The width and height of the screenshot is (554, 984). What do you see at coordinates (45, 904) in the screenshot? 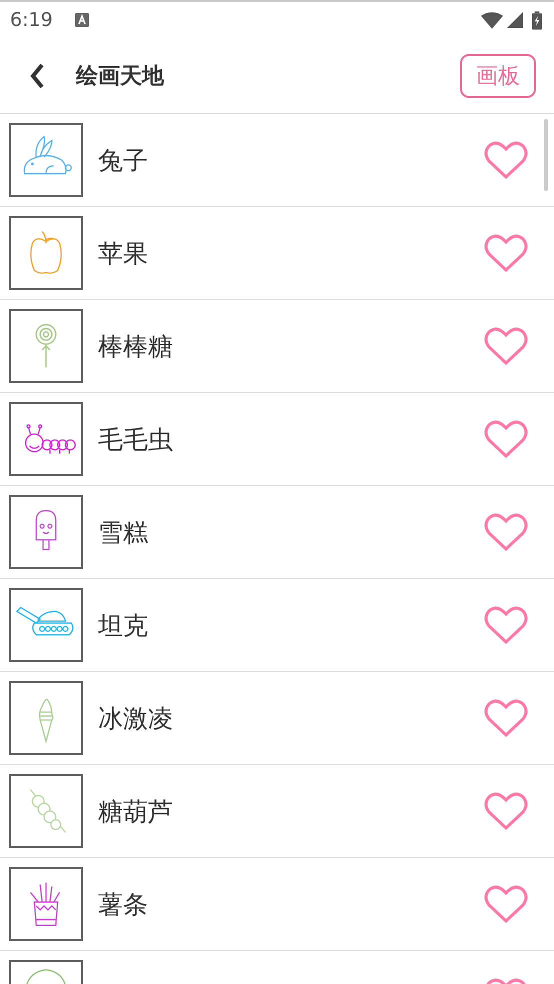
I see `fries-icon` at bounding box center [45, 904].